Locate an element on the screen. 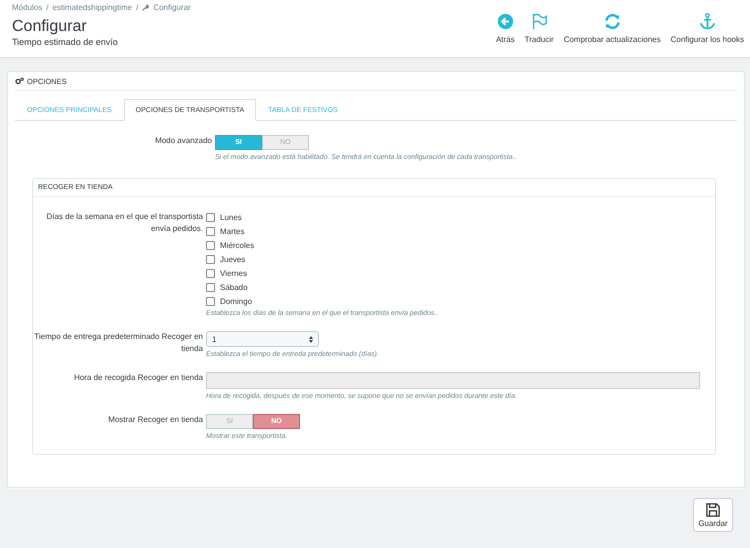 This screenshot has height=548, width=750. field-label: Días de la semana en el que el transportista envía pedidos. is located at coordinates (124, 223).